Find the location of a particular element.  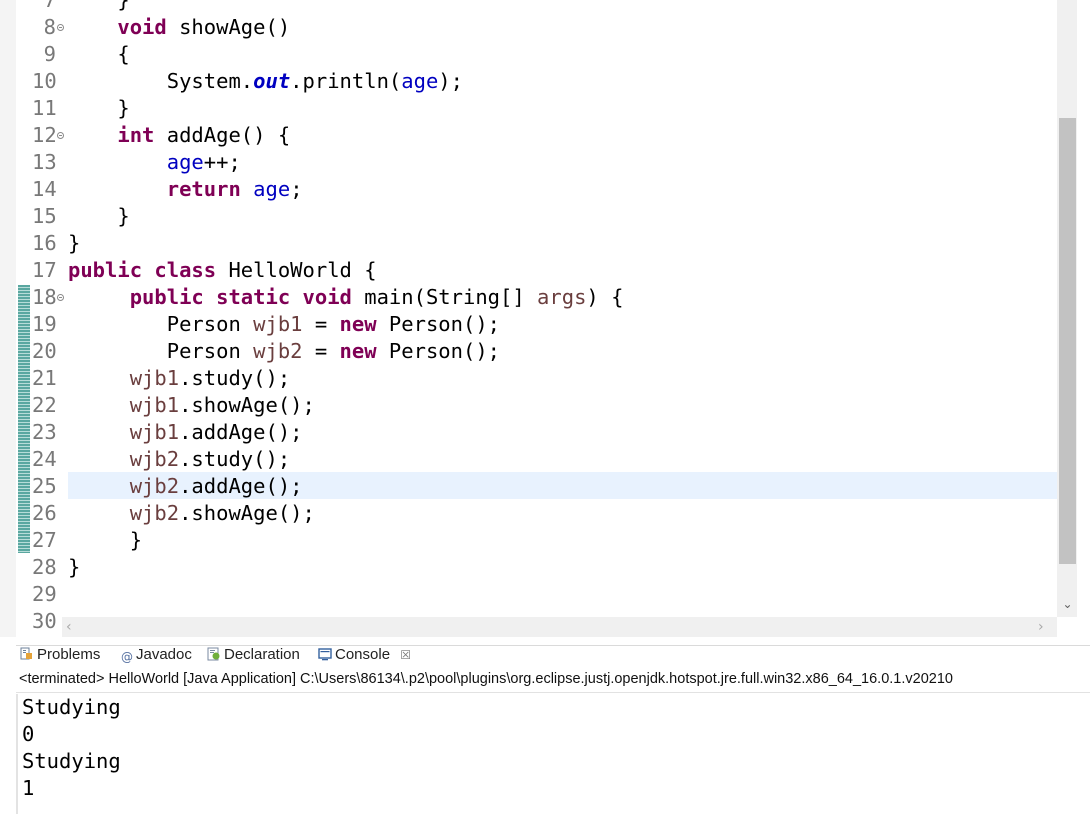

code-text: public class HelloWorld { is located at coordinates (222, 270).